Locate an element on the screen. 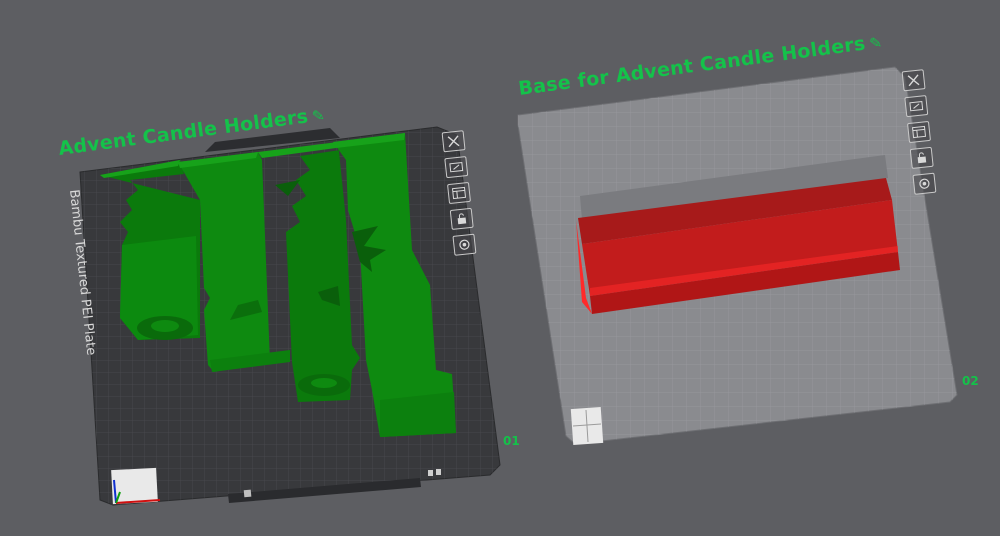  plate-01-axes is located at coordinates (136, 486).